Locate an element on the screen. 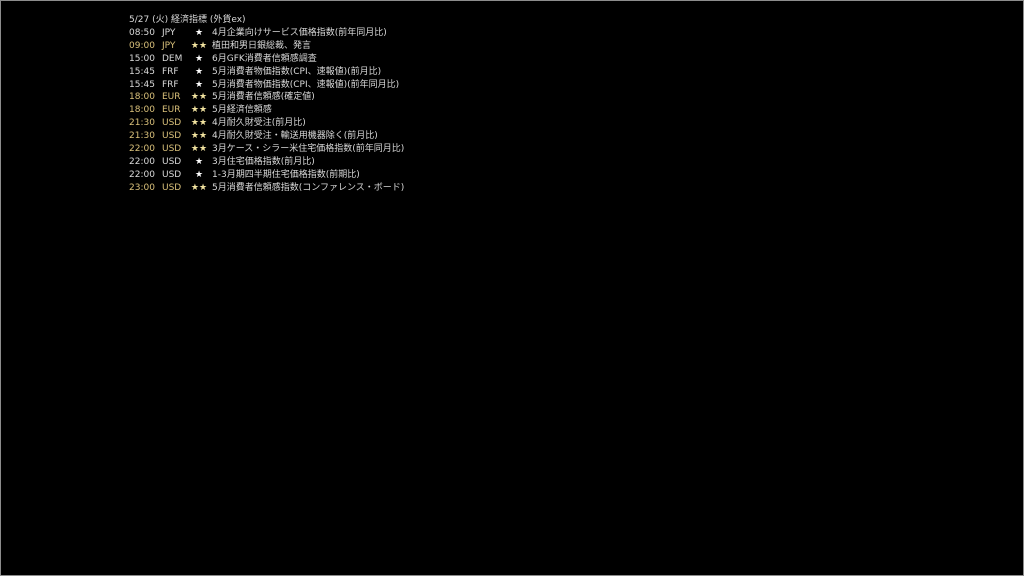  event-row: 18:00 EUR ★★ 5月経済信頼感 is located at coordinates (266, 110).